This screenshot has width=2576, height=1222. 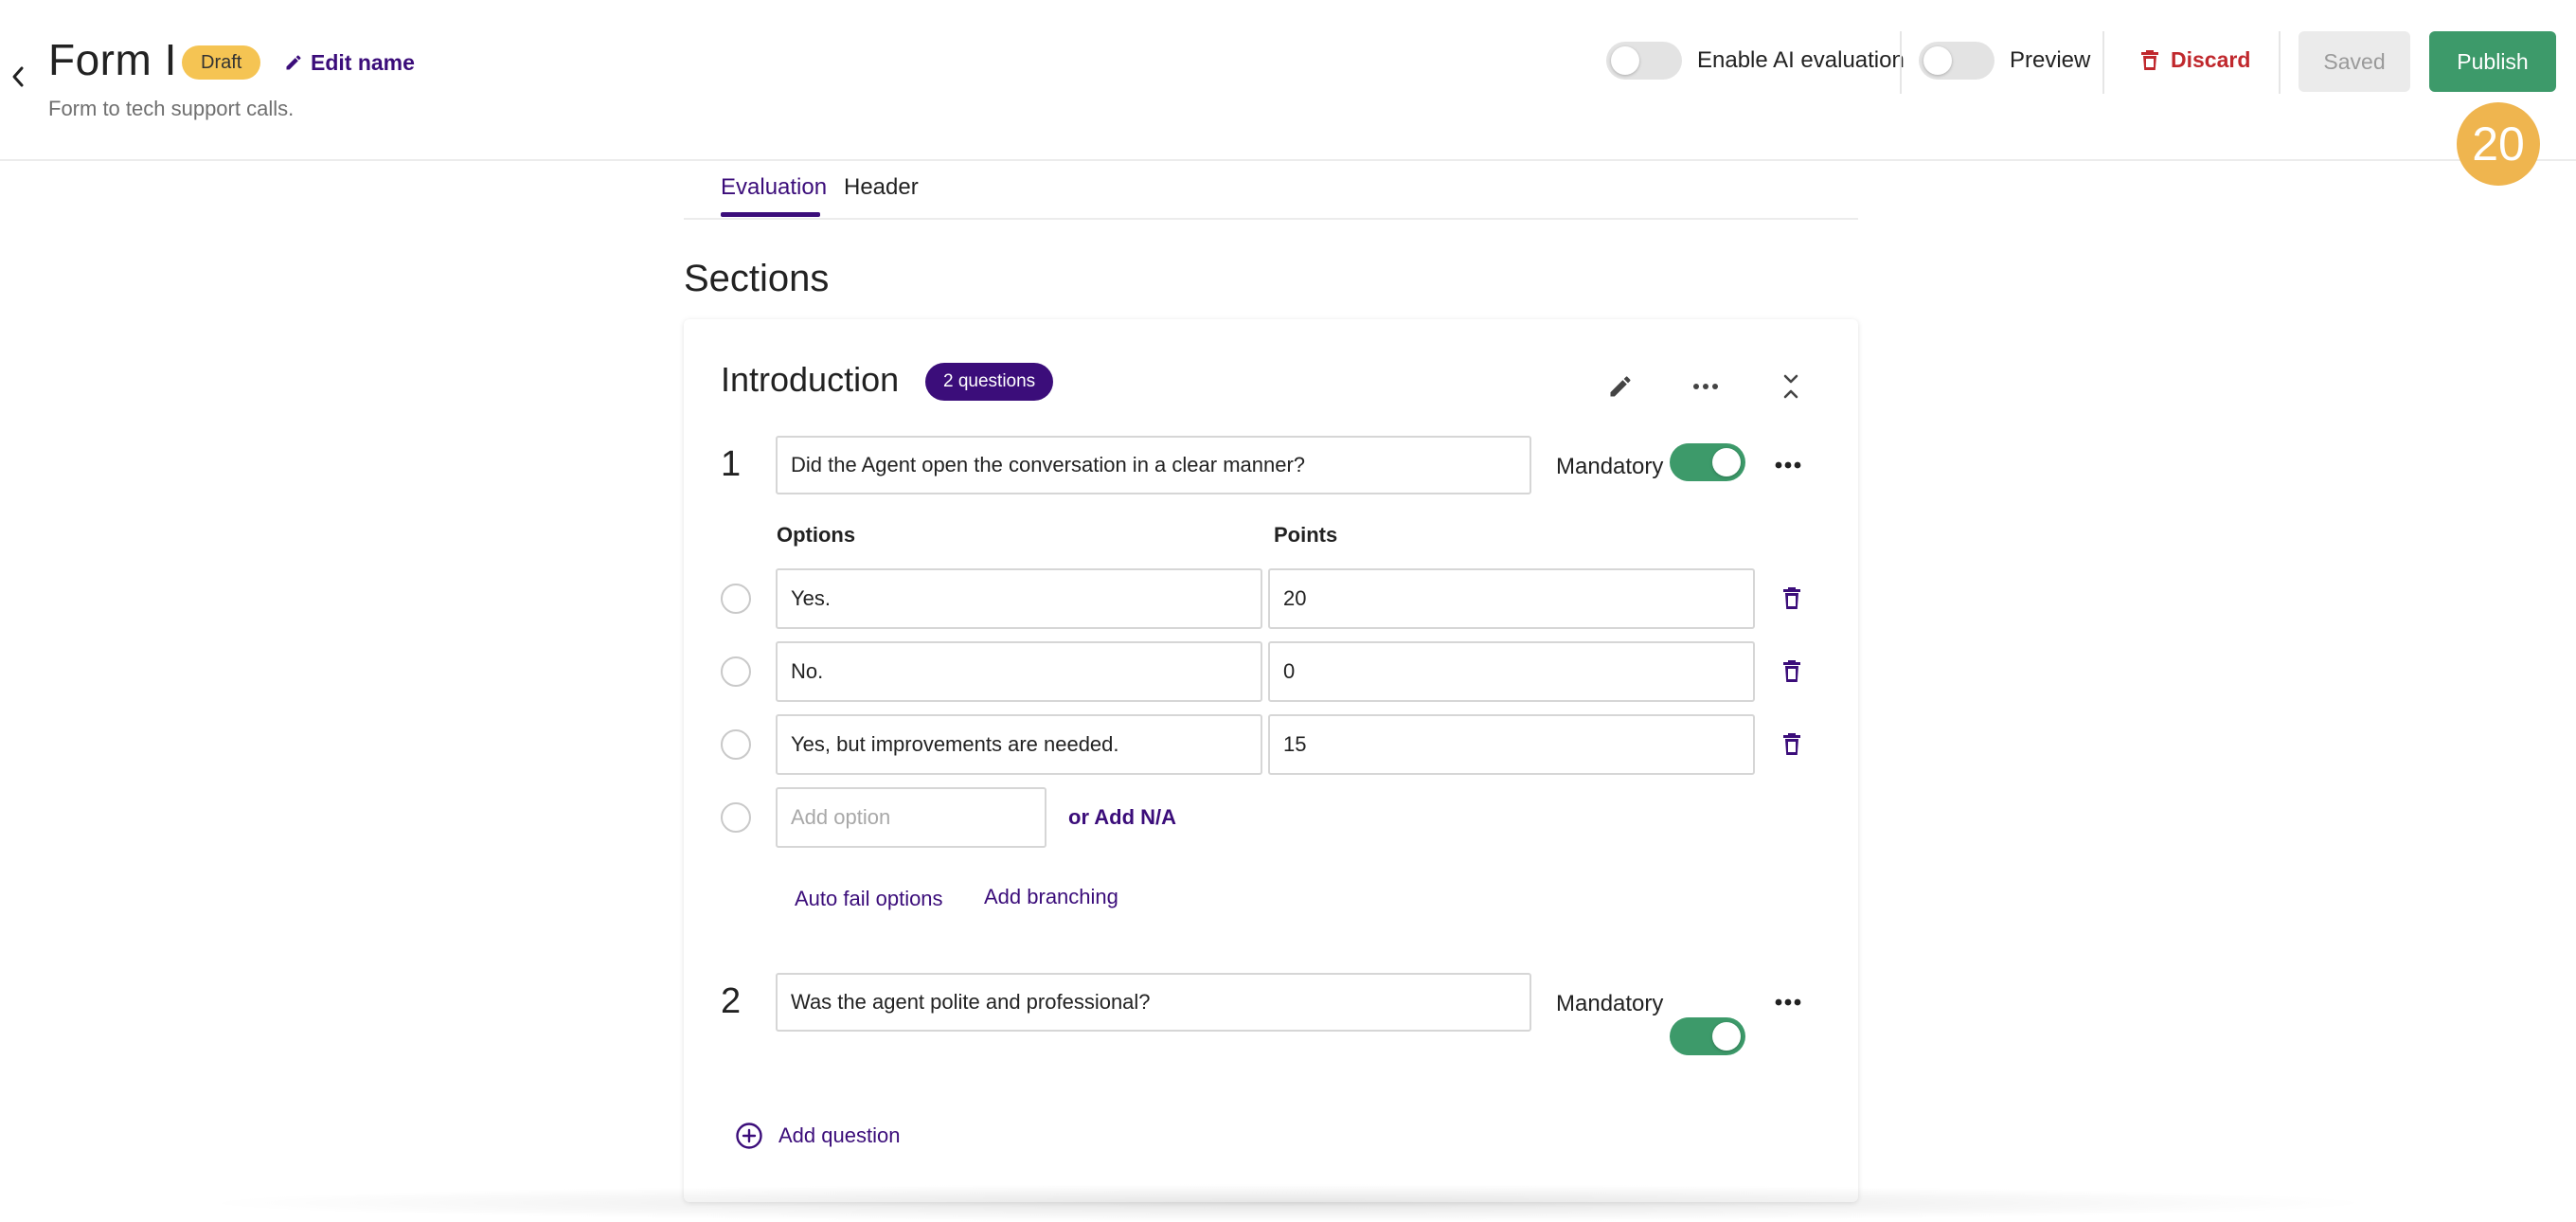 I want to click on tab-evaluation: Evaluation, so click(x=774, y=187).